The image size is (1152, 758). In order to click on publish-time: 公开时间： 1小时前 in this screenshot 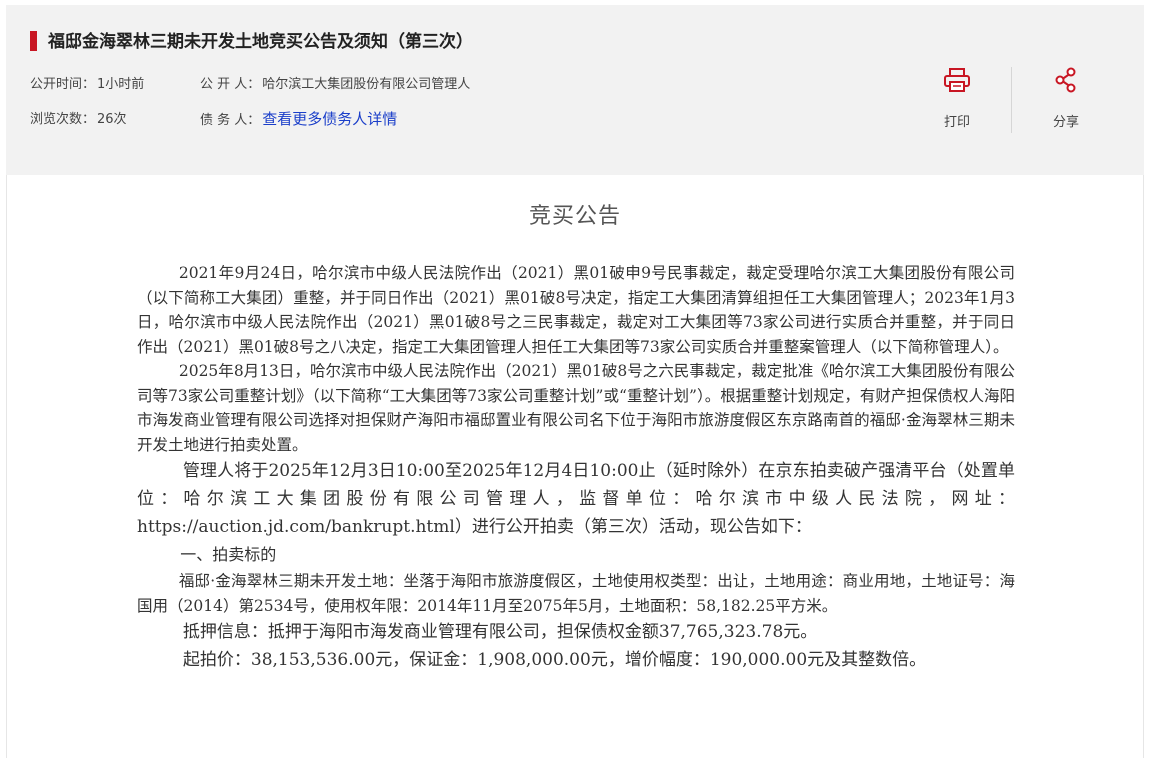, I will do `click(87, 85)`.